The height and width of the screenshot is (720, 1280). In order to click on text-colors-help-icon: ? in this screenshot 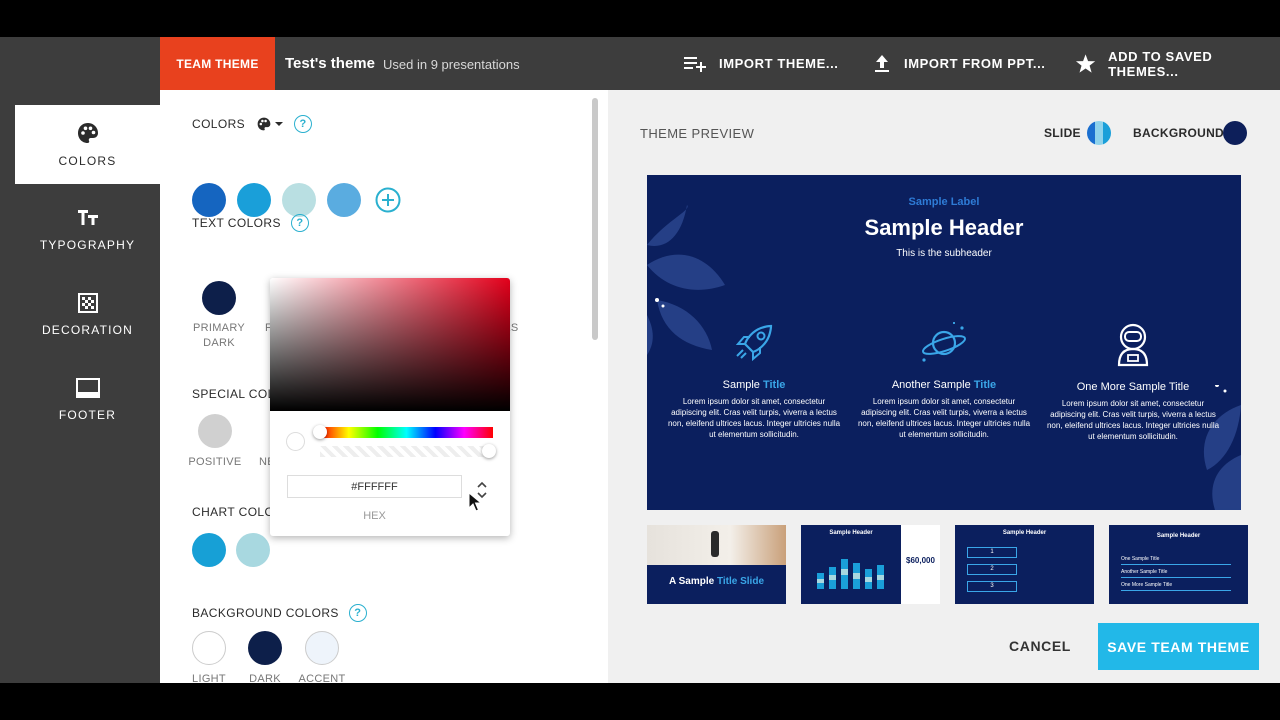, I will do `click(299, 223)`.